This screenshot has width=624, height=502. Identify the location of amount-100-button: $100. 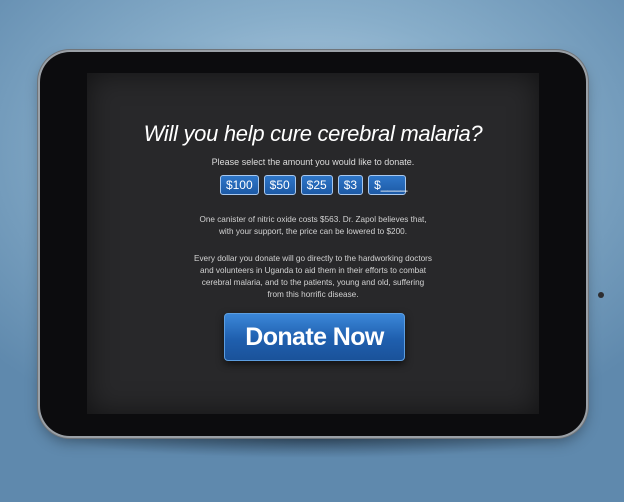
(239, 185).